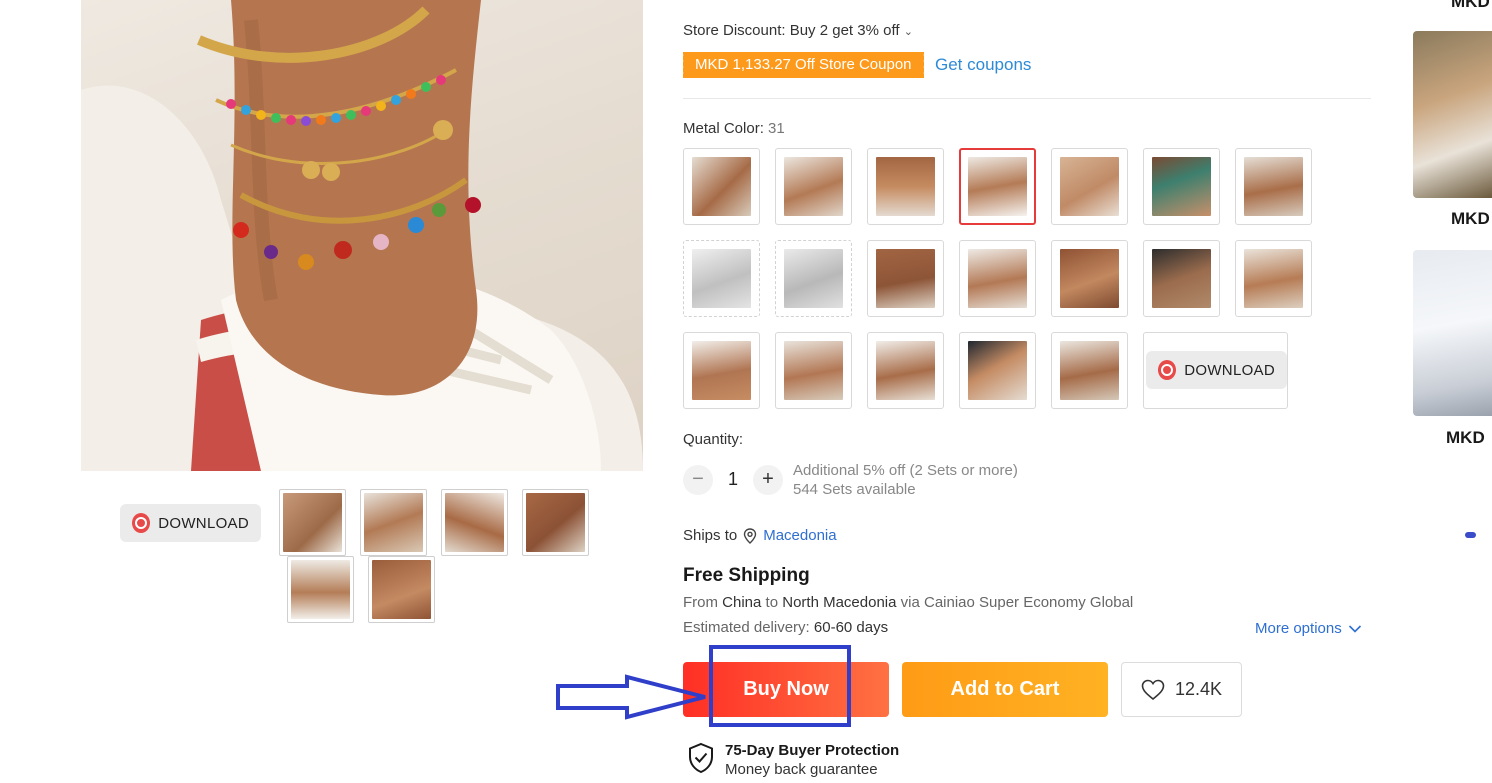 This screenshot has width=1492, height=783. What do you see at coordinates (723, 128) in the screenshot?
I see `metal-color-title: Metal Color:` at bounding box center [723, 128].